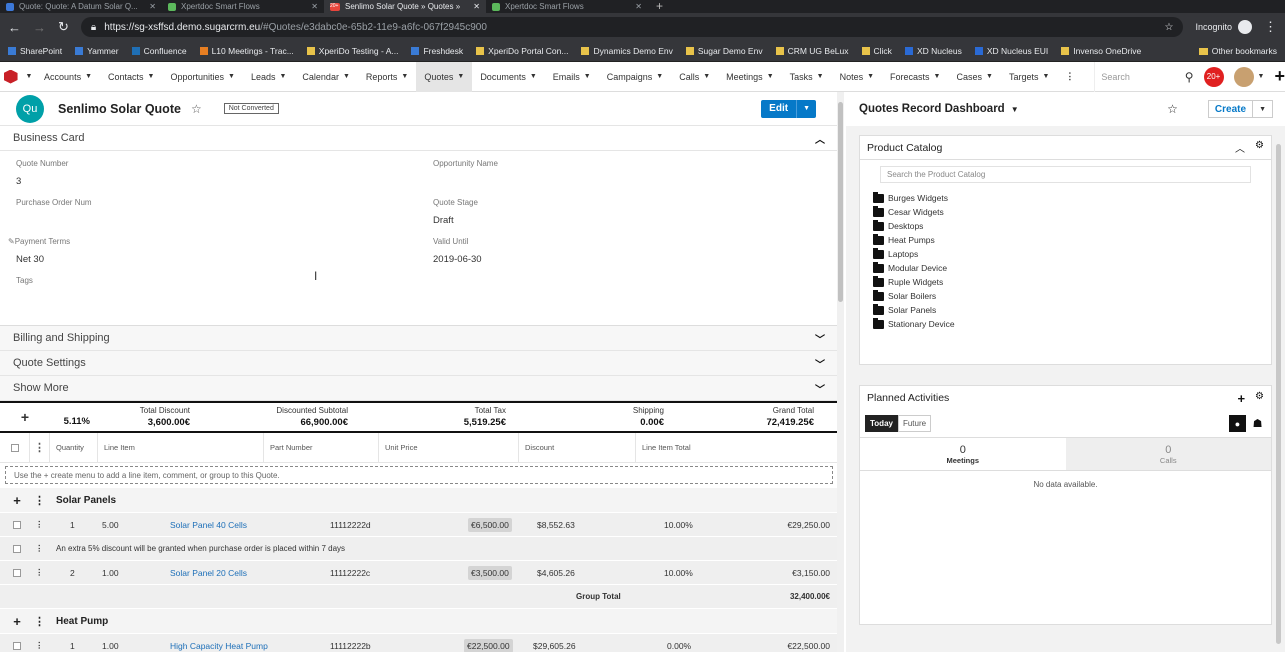  What do you see at coordinates (1065, 324) in the screenshot?
I see `catalog-folder: Stationary Device` at bounding box center [1065, 324].